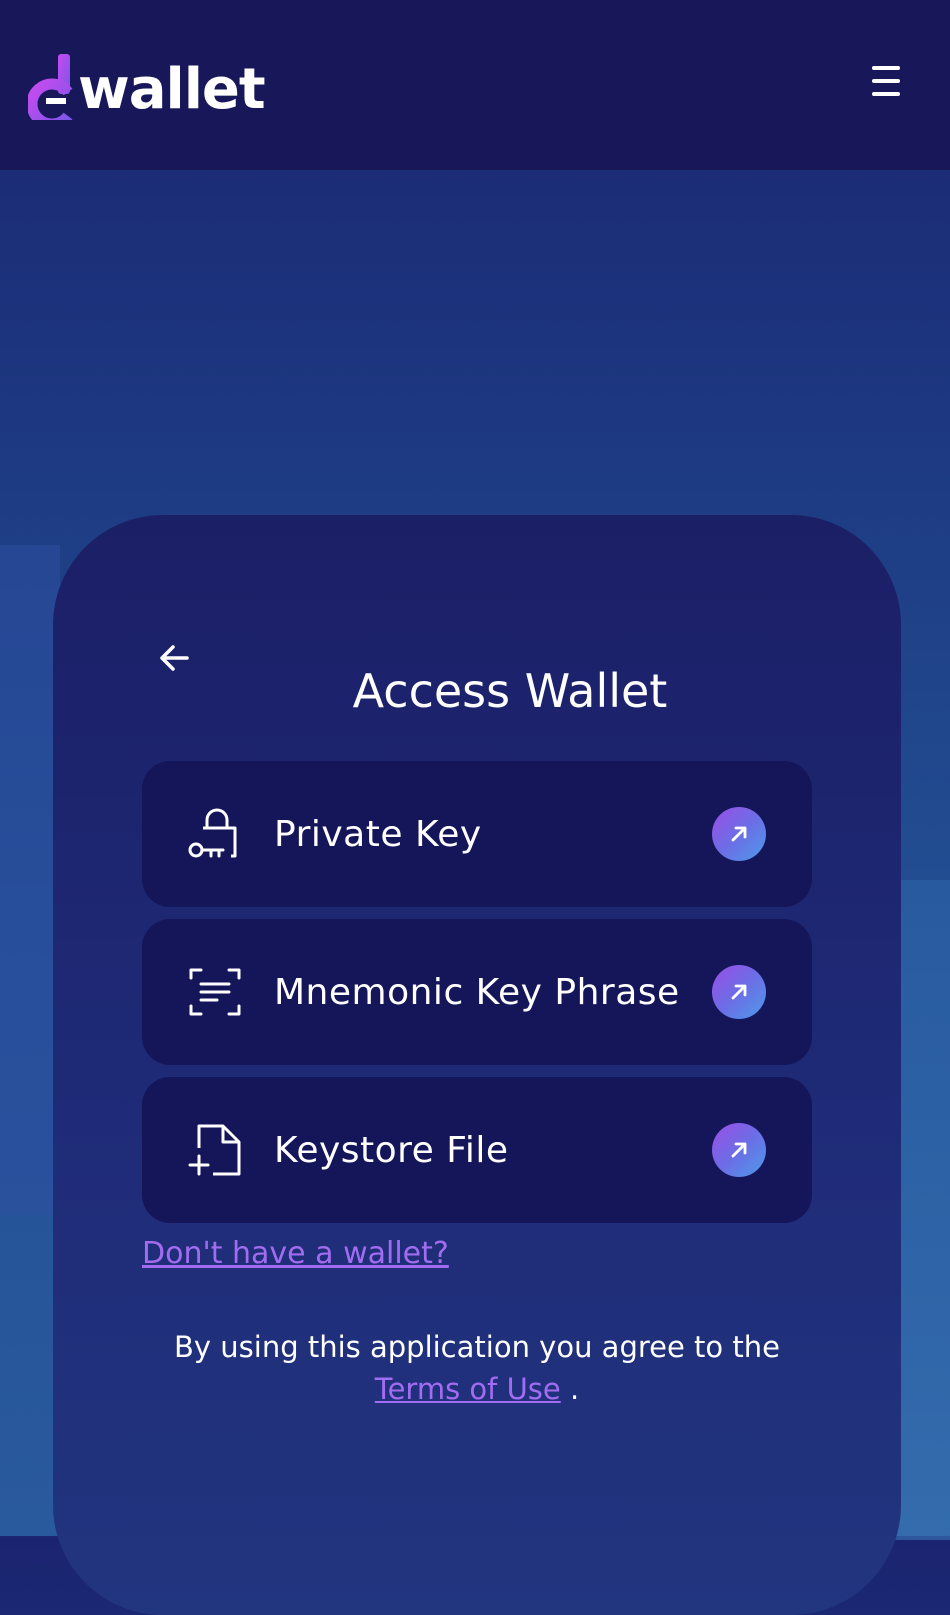 The image size is (950, 1615). What do you see at coordinates (215, 834) in the screenshot?
I see `key-lock-icon` at bounding box center [215, 834].